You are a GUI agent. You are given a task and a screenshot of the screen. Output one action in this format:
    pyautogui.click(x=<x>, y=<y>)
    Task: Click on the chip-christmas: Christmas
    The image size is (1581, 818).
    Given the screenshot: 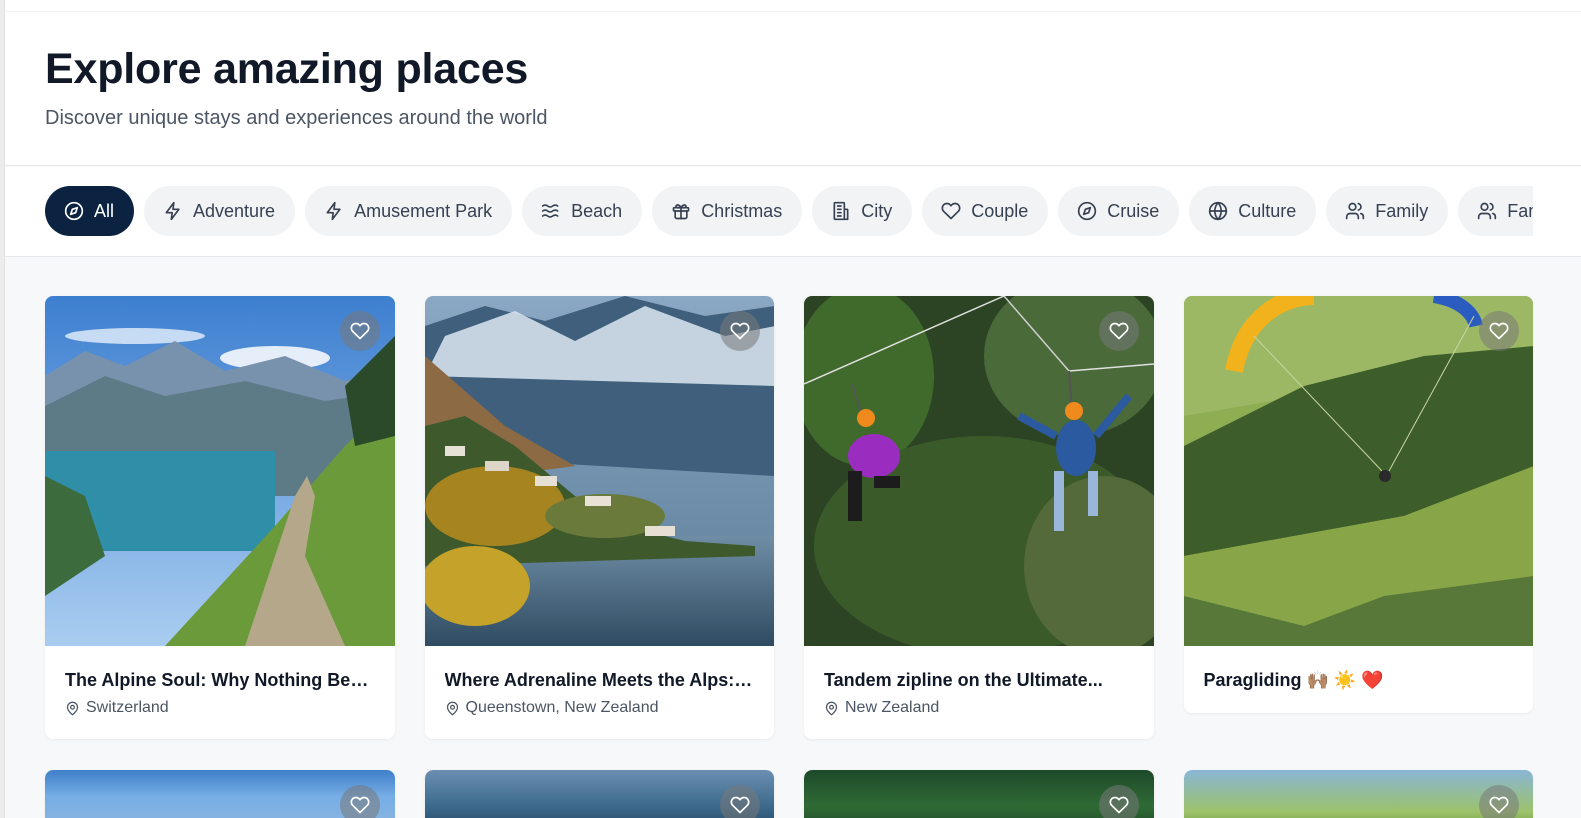 What is the action you would take?
    pyautogui.click(x=727, y=211)
    